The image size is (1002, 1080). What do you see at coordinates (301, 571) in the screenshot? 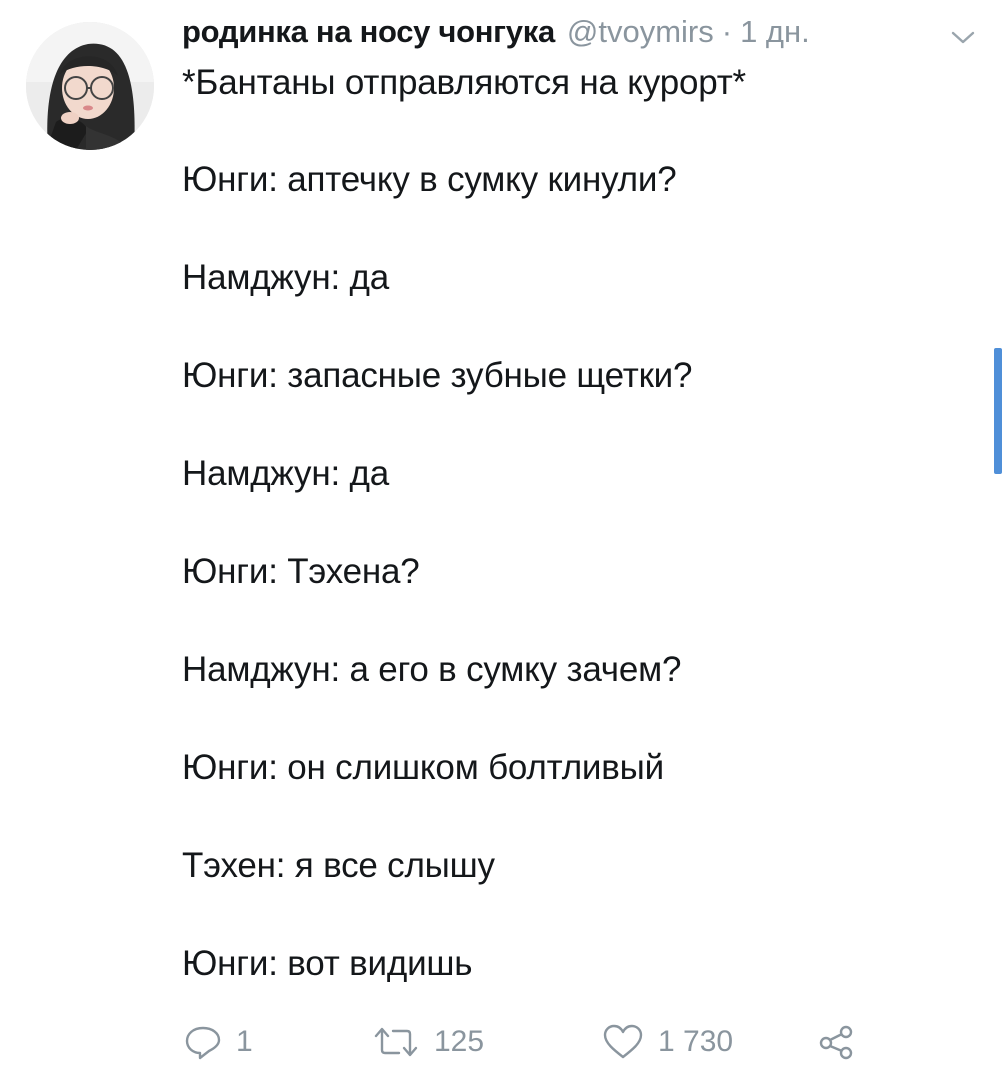
I see `tweet-line: Юнги: Тэхена?` at bounding box center [301, 571].